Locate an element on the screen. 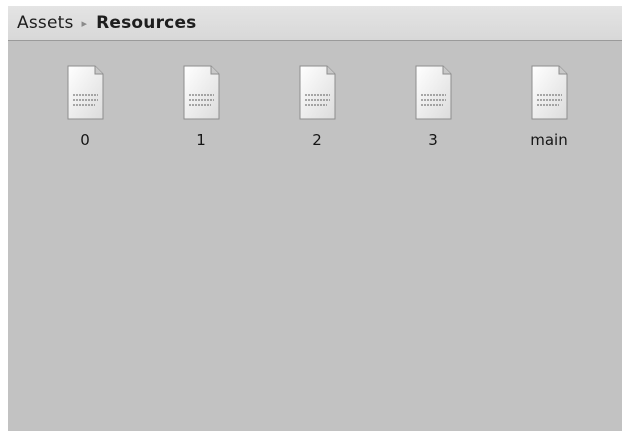 The height and width of the screenshot is (437, 628). file-label: 0 is located at coordinates (85, 140).